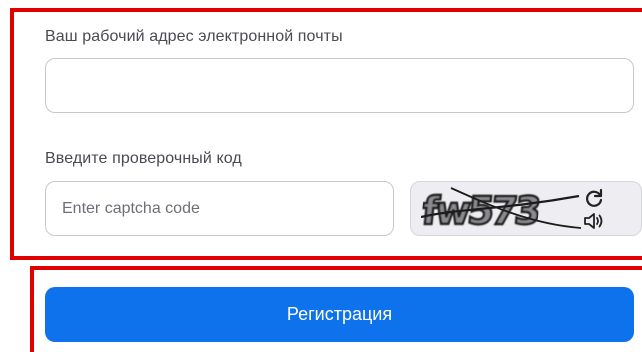 Image resolution: width=642 pixels, height=352 pixels. What do you see at coordinates (481, 211) in the screenshot?
I see `captcha-text: fw573` at bounding box center [481, 211].